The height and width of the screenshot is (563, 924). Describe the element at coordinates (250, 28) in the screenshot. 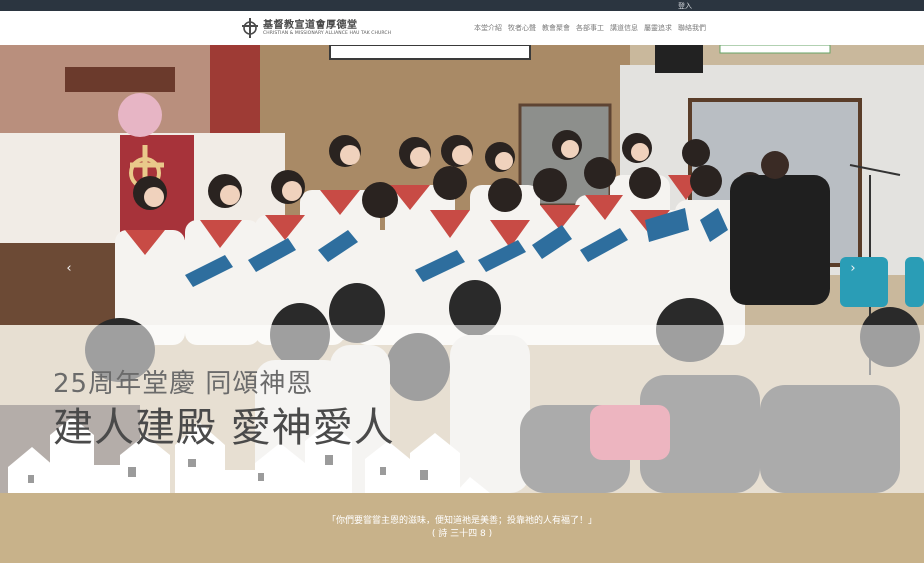

I see `church-logo-icon` at that location.